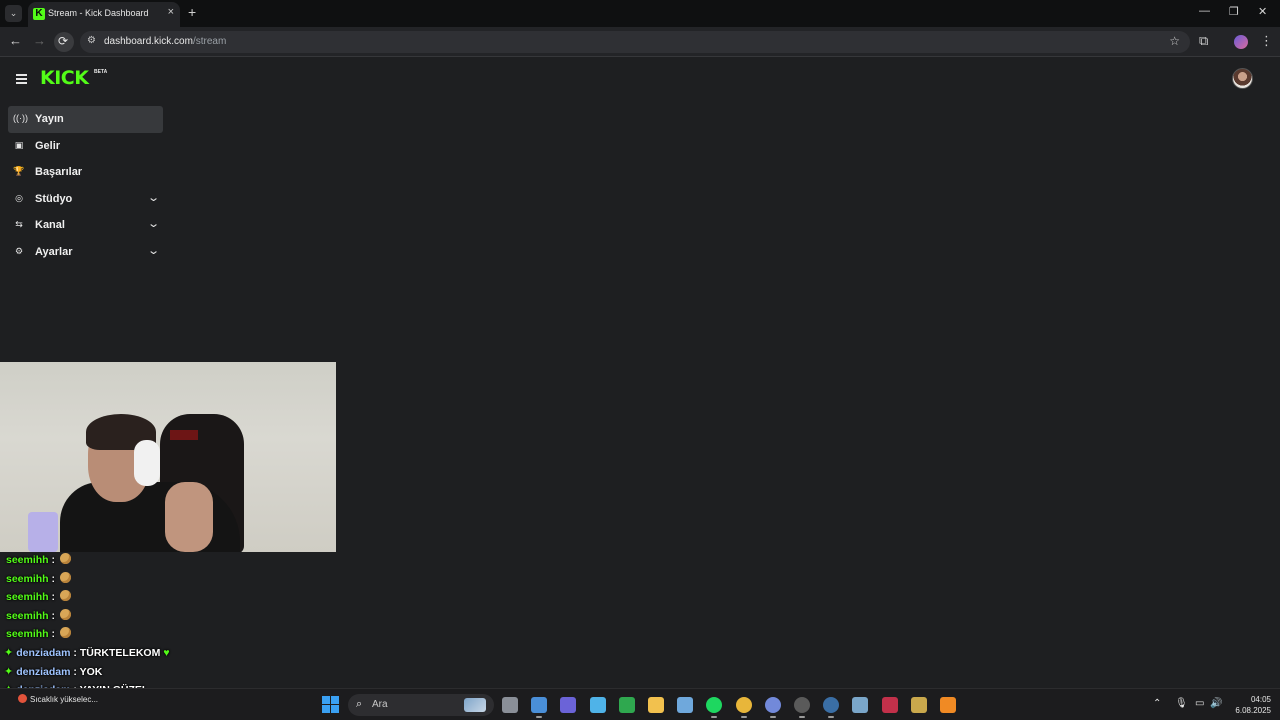  I want to click on browser-toolbar: ← → ⟳ ⚙ dashboard.kick.com/stream ☆, so click(640, 42).